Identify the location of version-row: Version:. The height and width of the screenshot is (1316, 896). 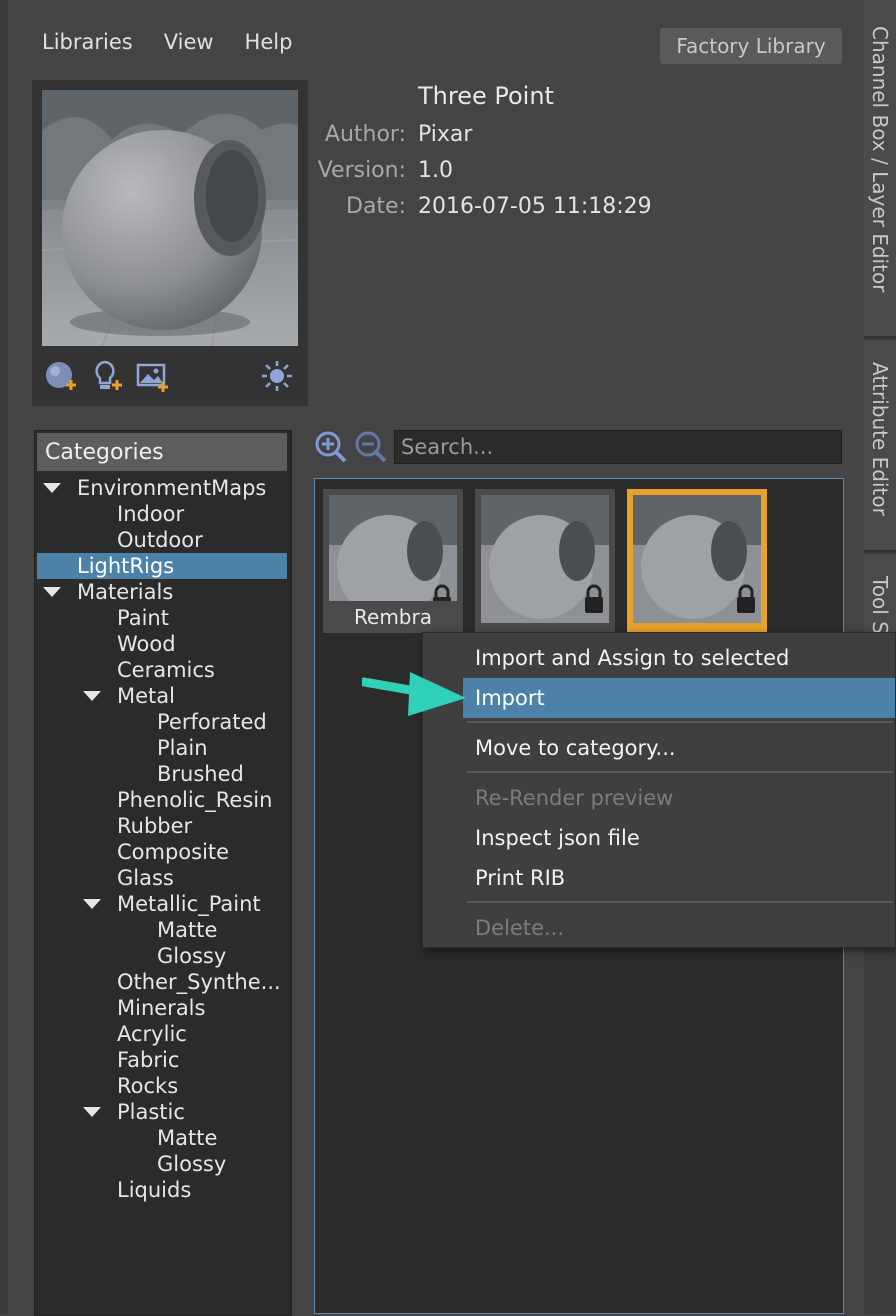
(361, 172).